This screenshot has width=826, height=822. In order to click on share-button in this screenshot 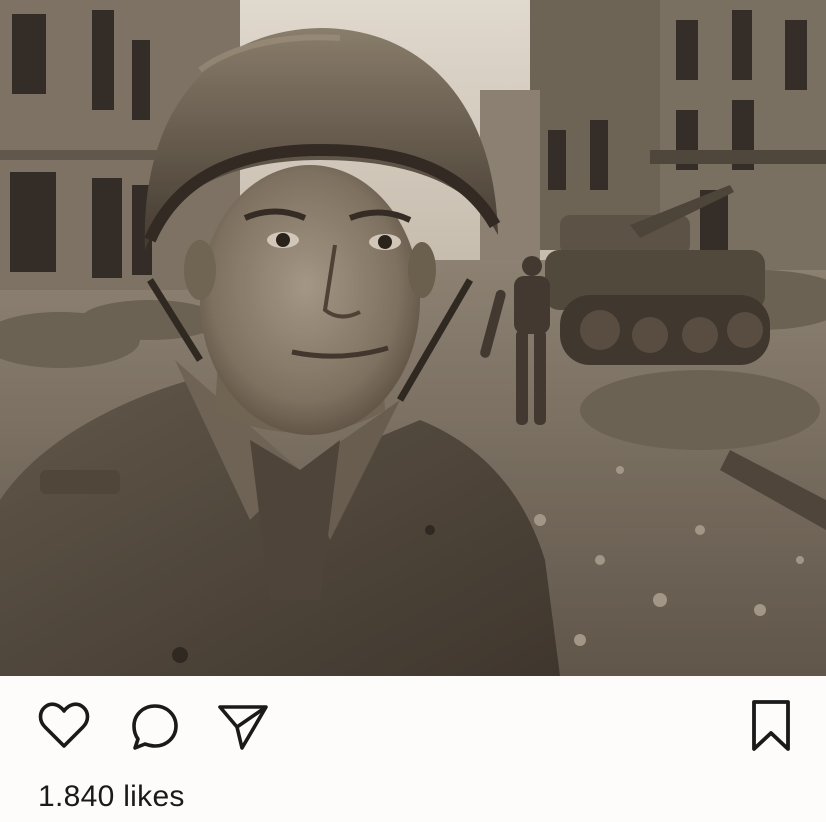, I will do `click(243, 727)`.